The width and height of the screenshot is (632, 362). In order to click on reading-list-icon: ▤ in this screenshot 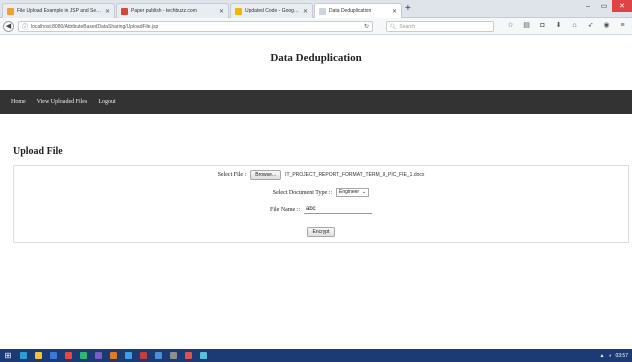, I will do `click(526, 26)`.